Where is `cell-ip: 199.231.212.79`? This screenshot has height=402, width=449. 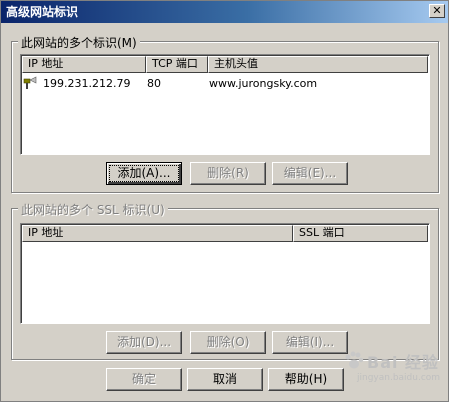
cell-ip: 199.231.212.79 is located at coordinates (87, 83).